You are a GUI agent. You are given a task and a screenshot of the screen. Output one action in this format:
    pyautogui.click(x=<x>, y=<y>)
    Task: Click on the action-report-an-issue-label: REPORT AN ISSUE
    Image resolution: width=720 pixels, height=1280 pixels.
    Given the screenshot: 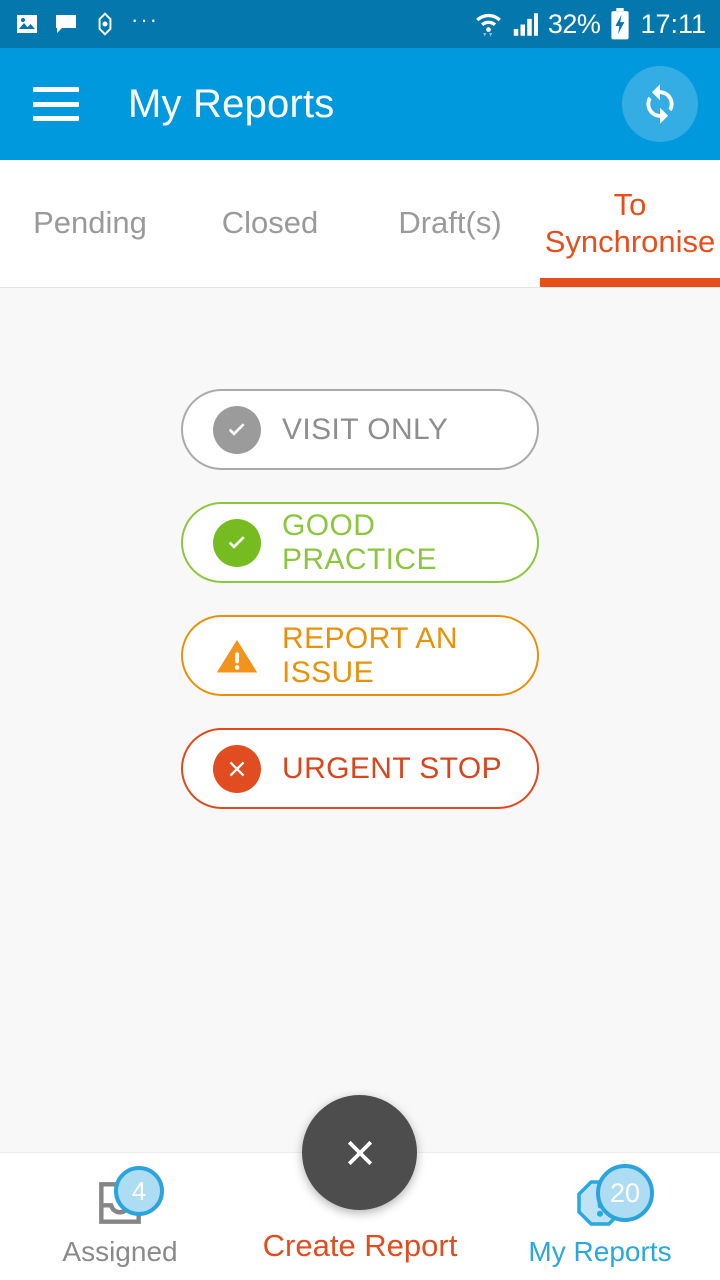 What is the action you would take?
    pyautogui.click(x=370, y=655)
    